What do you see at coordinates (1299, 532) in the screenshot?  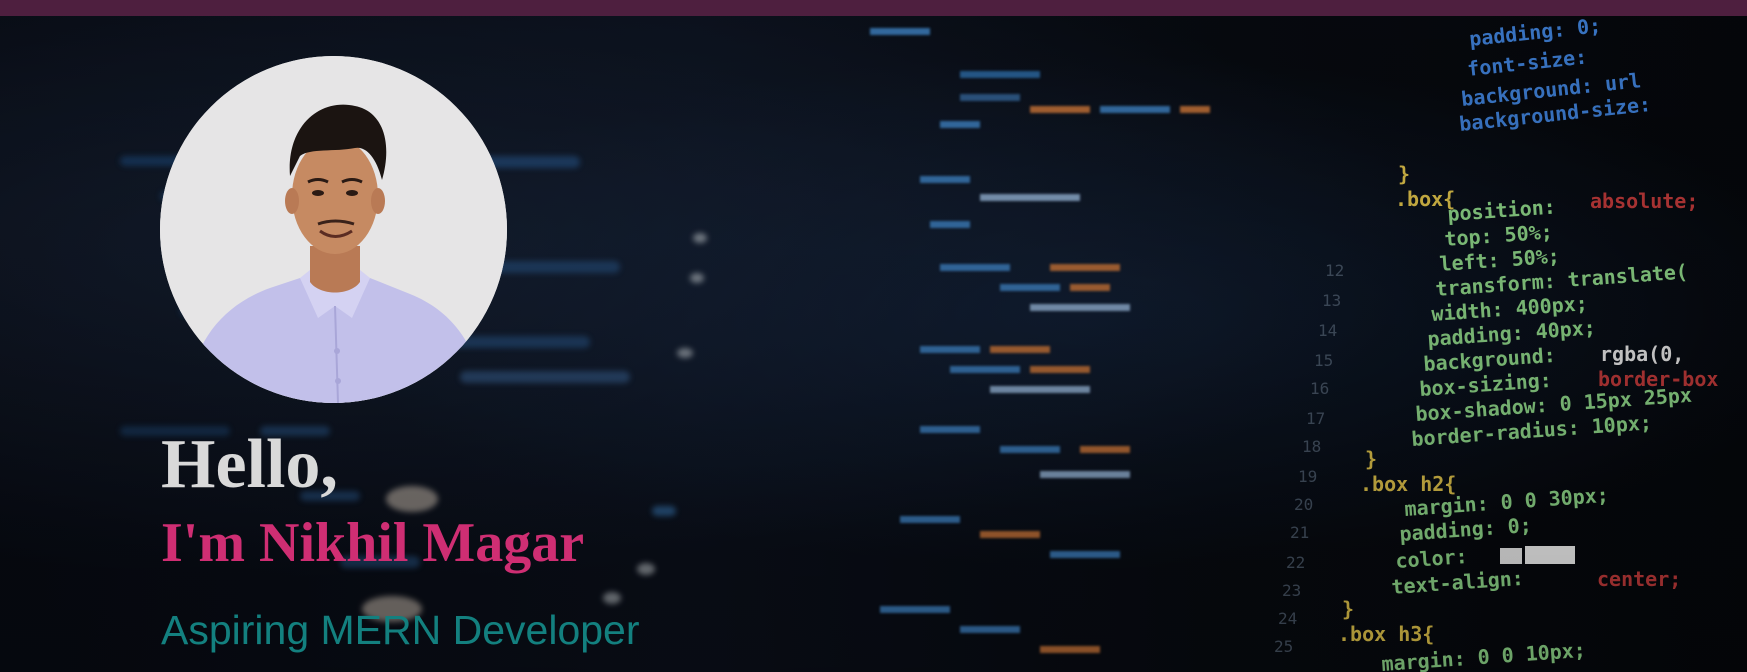 I see `svg-text: 21` at bounding box center [1299, 532].